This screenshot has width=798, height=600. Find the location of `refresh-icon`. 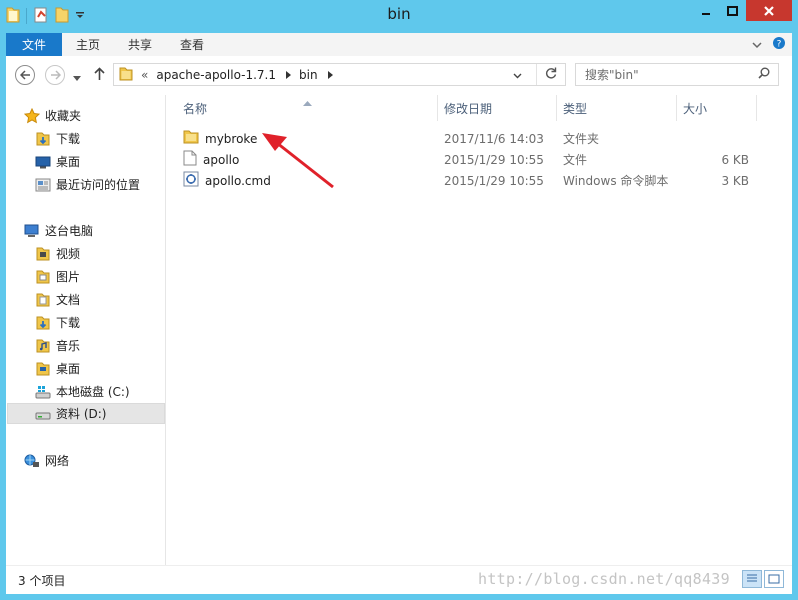

refresh-icon is located at coordinates (551, 73).